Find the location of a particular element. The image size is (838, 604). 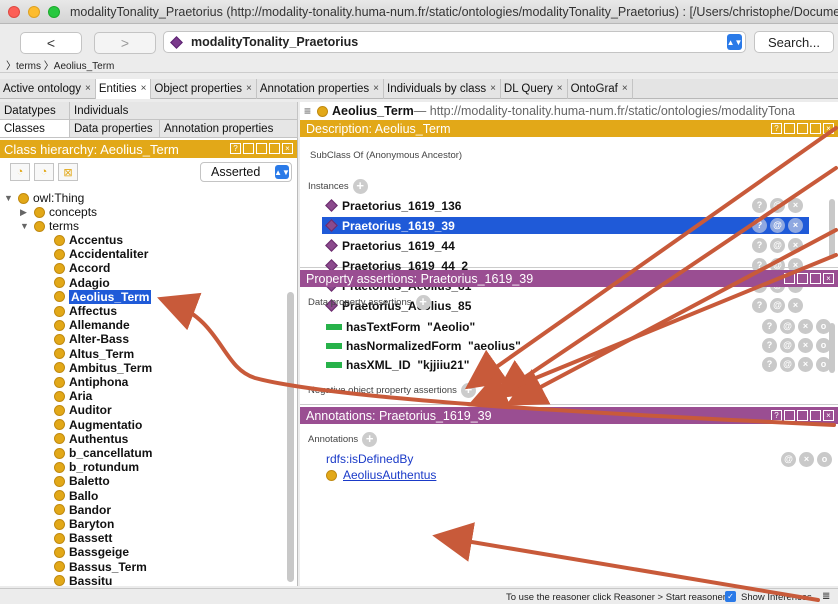

forward-button: > is located at coordinates (125, 43).